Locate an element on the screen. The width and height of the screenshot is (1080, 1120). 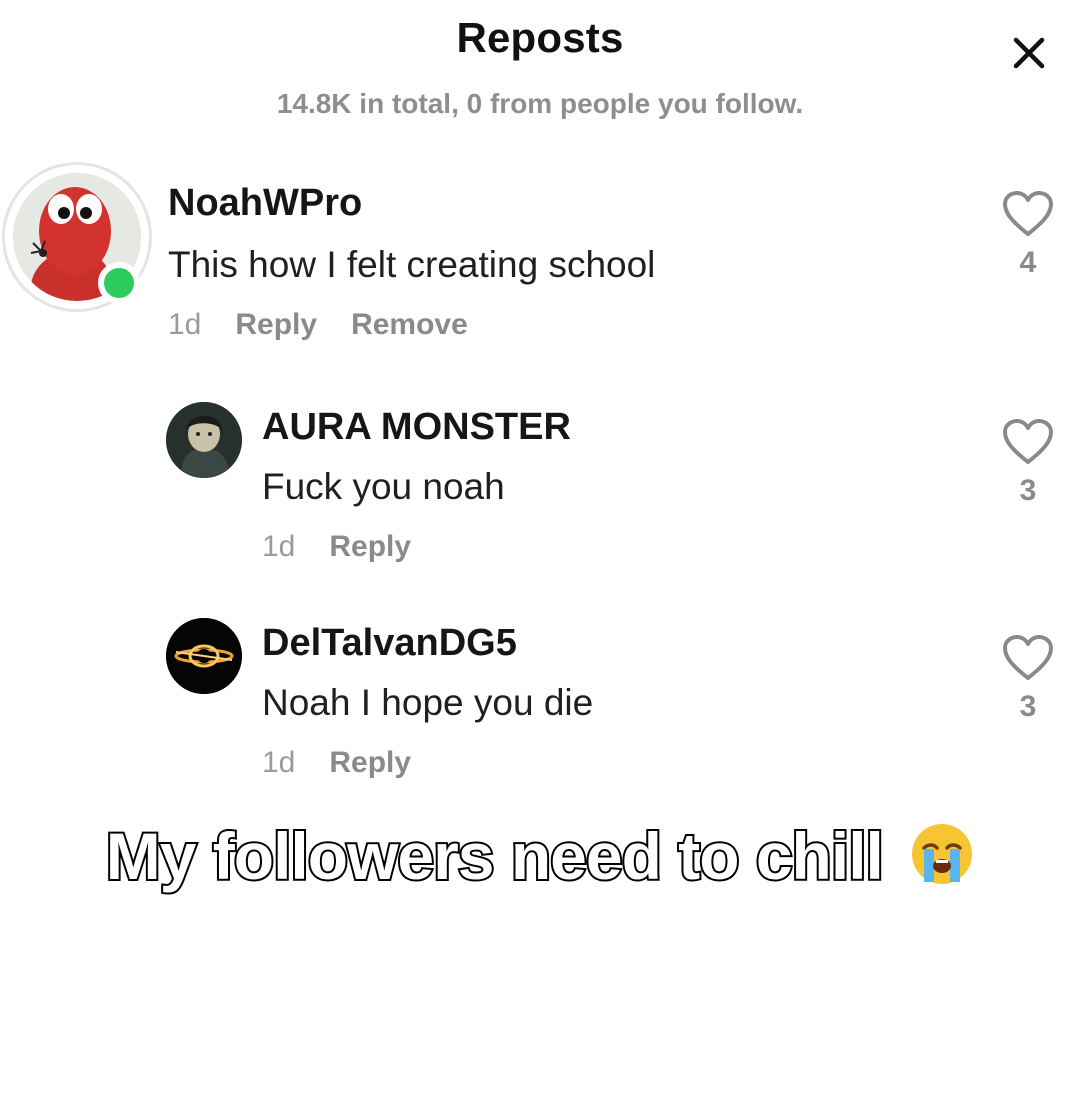
like-count: 4 is located at coordinates (1028, 262).